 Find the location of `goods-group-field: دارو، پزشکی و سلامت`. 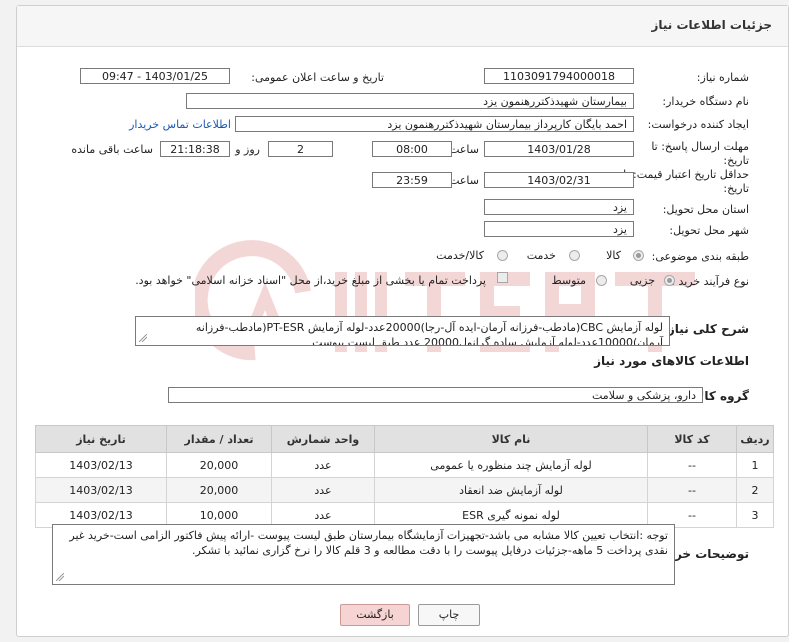

goods-group-field: دارو، پزشکی و سلامت is located at coordinates (435, 395).